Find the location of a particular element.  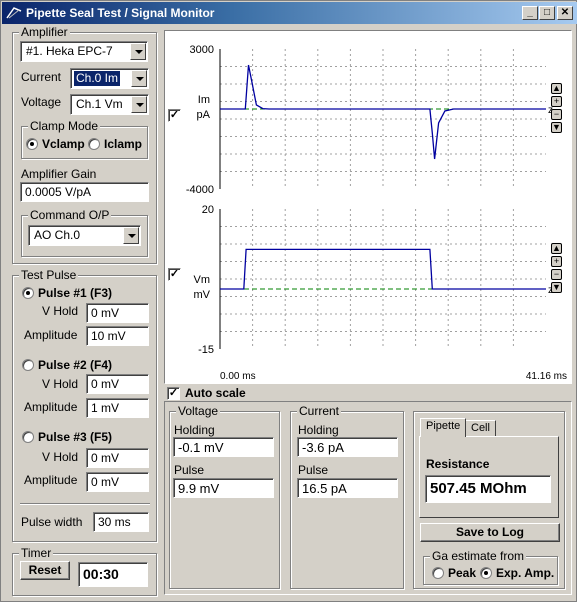

test-pulse-title: Test Pulse is located at coordinates (49, 275).